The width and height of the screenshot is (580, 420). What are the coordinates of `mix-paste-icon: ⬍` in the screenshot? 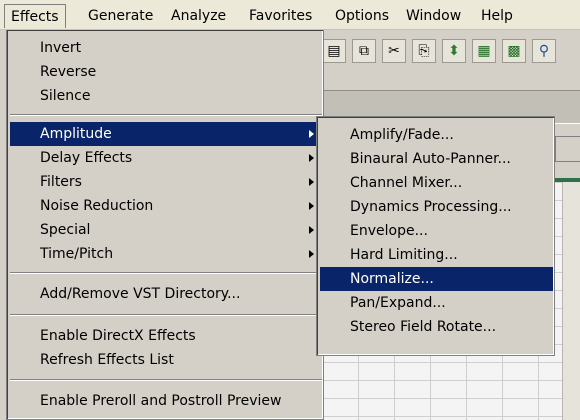 It's located at (454, 51).